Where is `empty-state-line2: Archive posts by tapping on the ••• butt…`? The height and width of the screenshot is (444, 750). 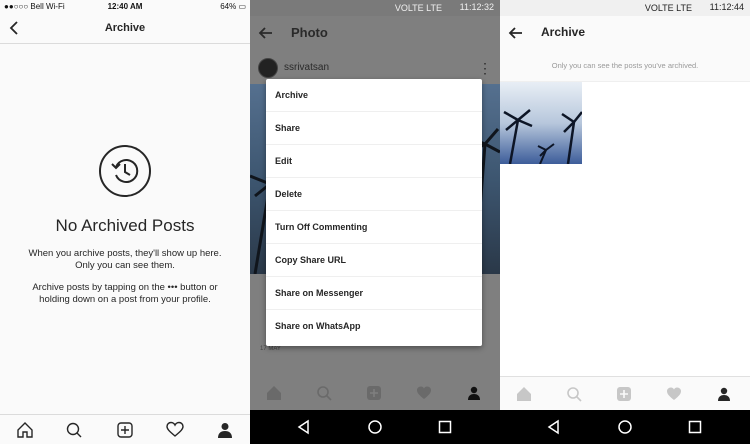
empty-state-line2: Archive posts by tapping on the ••• butt… is located at coordinates (125, 293).